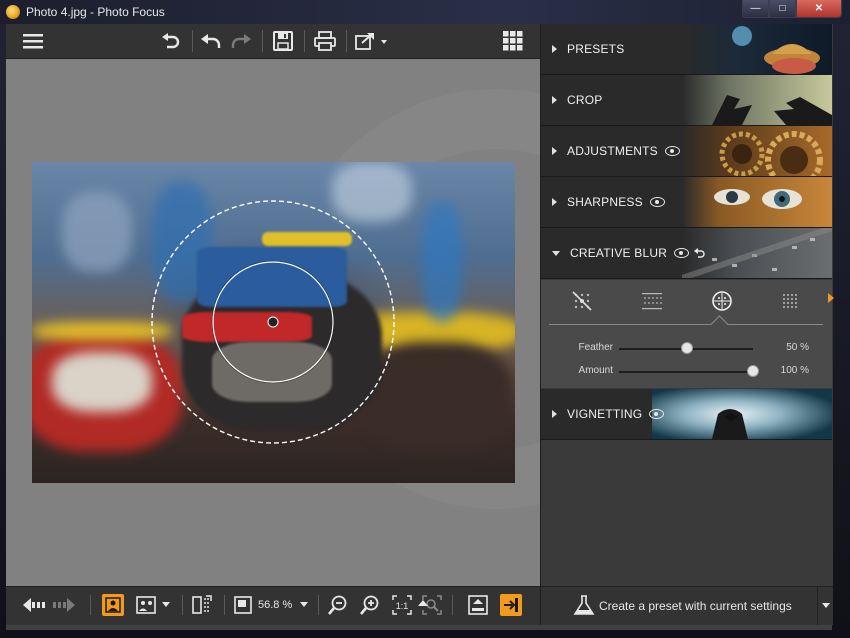 The height and width of the screenshot is (638, 850). Describe the element at coordinates (582, 301) in the screenshot. I see `blur-off-icon` at that location.